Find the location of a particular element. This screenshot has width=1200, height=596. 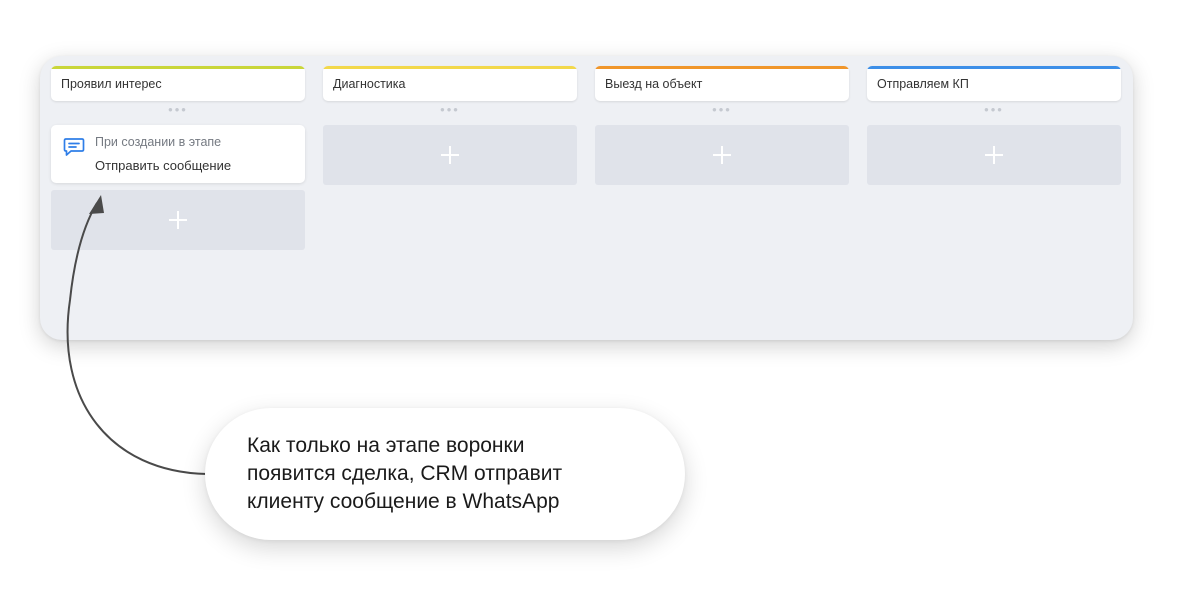

stage-column-2: Диагностика ••• is located at coordinates (450, 125).